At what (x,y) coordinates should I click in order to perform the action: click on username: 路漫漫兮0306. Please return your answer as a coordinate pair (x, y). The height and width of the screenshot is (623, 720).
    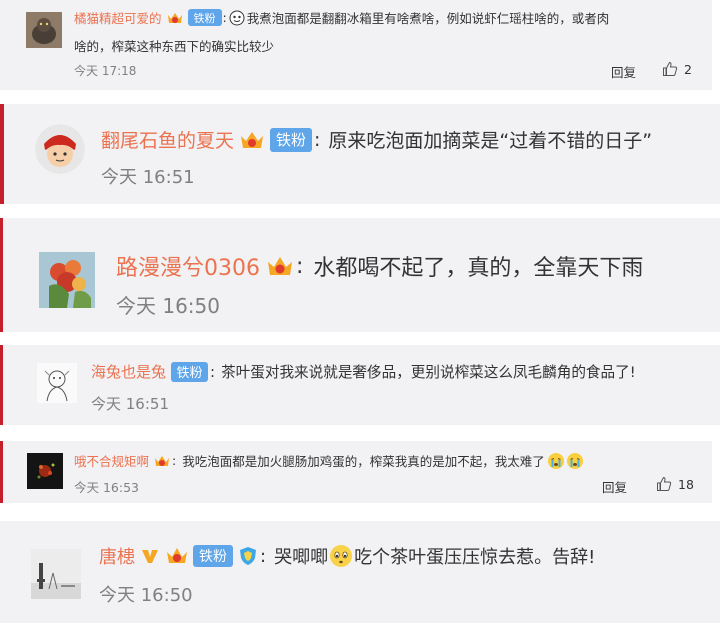
    Looking at the image, I should click on (188, 266).